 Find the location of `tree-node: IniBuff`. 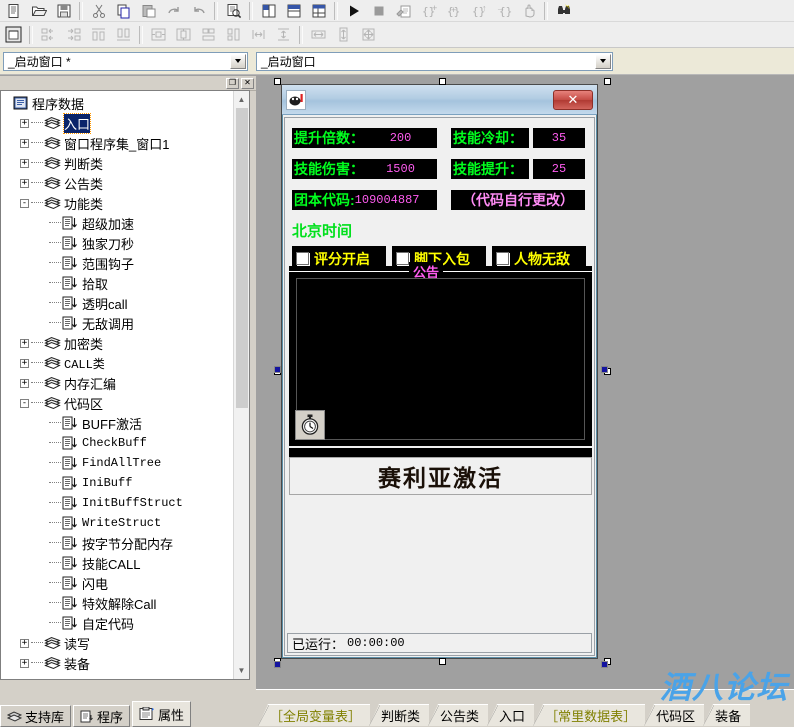

tree-node: IniBuff is located at coordinates (117, 483).